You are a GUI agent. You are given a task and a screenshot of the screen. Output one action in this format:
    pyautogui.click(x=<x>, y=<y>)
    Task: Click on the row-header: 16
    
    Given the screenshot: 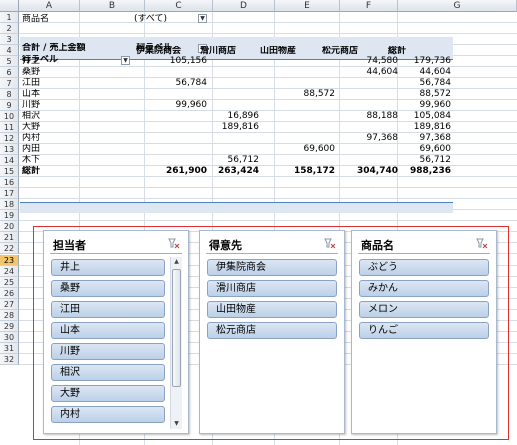 What is the action you would take?
    pyautogui.click(x=9, y=182)
    